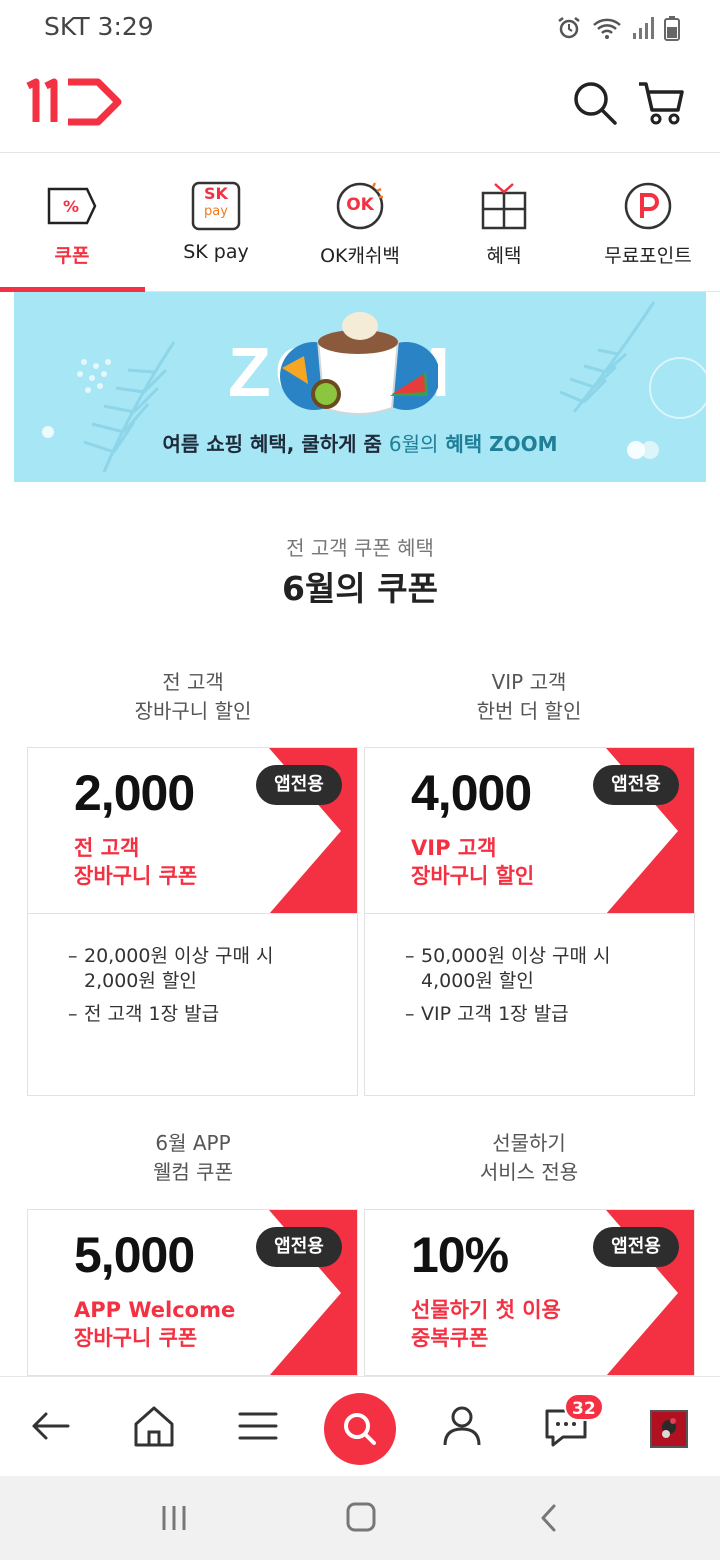 The height and width of the screenshot is (1560, 720). Describe the element at coordinates (107, 848) in the screenshot. I see `coupon-name-line1: 전 고객` at that location.